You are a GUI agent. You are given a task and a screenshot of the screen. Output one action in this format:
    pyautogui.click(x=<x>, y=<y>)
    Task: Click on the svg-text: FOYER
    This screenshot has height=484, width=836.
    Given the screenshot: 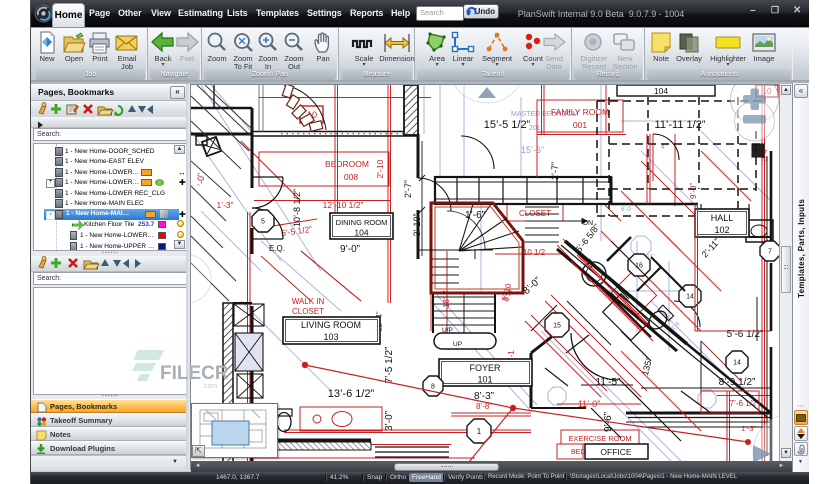 What is the action you would take?
    pyautogui.click(x=485, y=368)
    